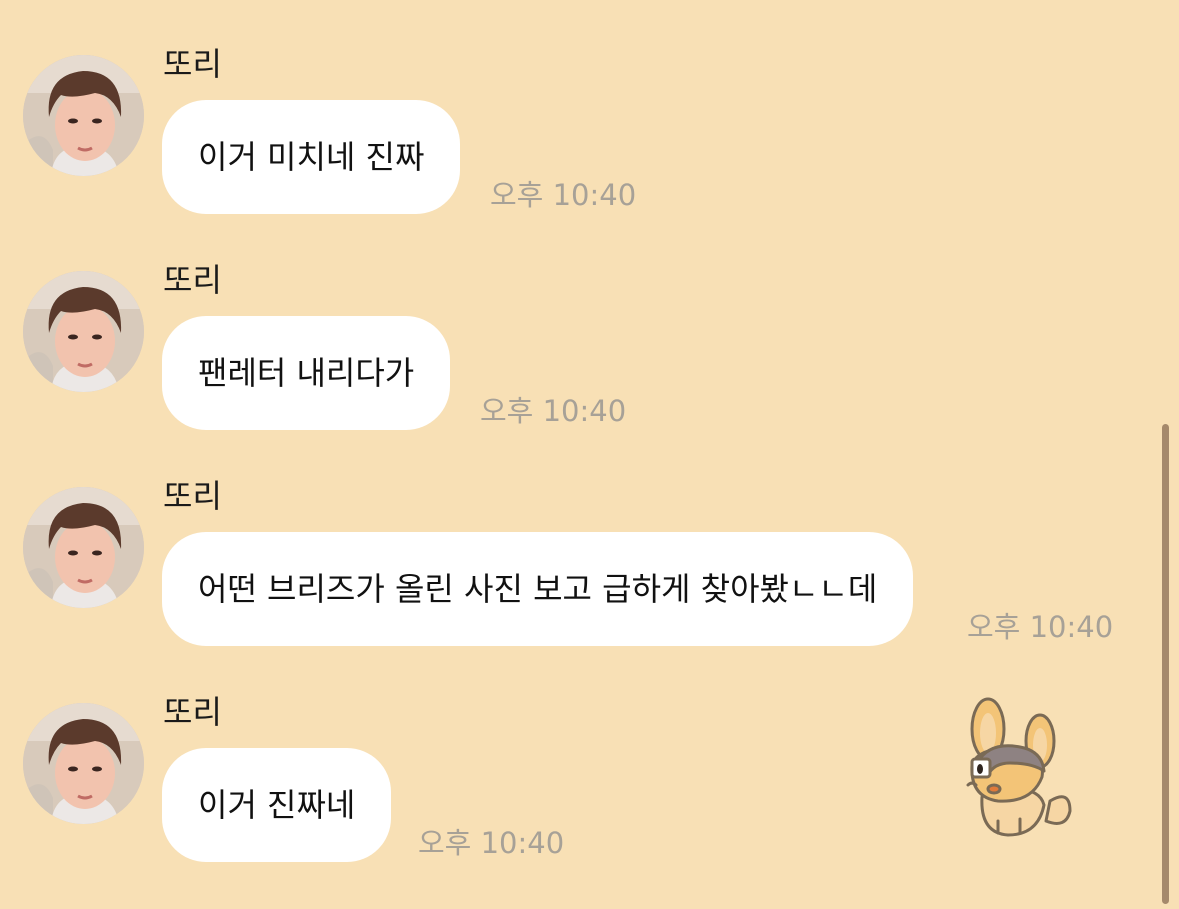  I want to click on scrollbar-thumb, so click(1165, 664).